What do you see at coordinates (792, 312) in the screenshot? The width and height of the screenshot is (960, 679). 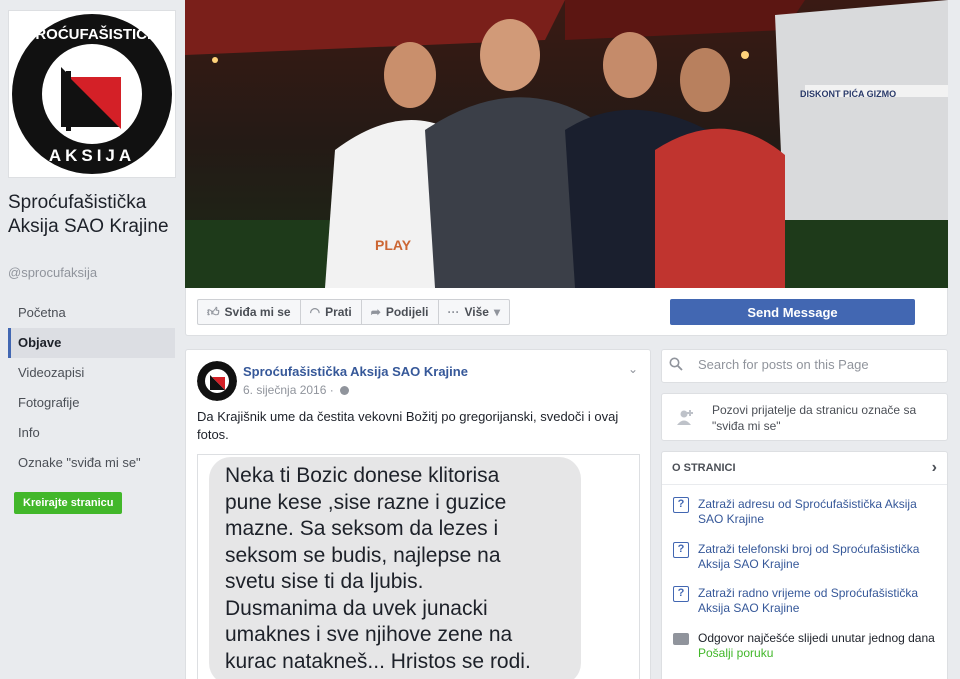 I see `send-message-button: Send Message` at bounding box center [792, 312].